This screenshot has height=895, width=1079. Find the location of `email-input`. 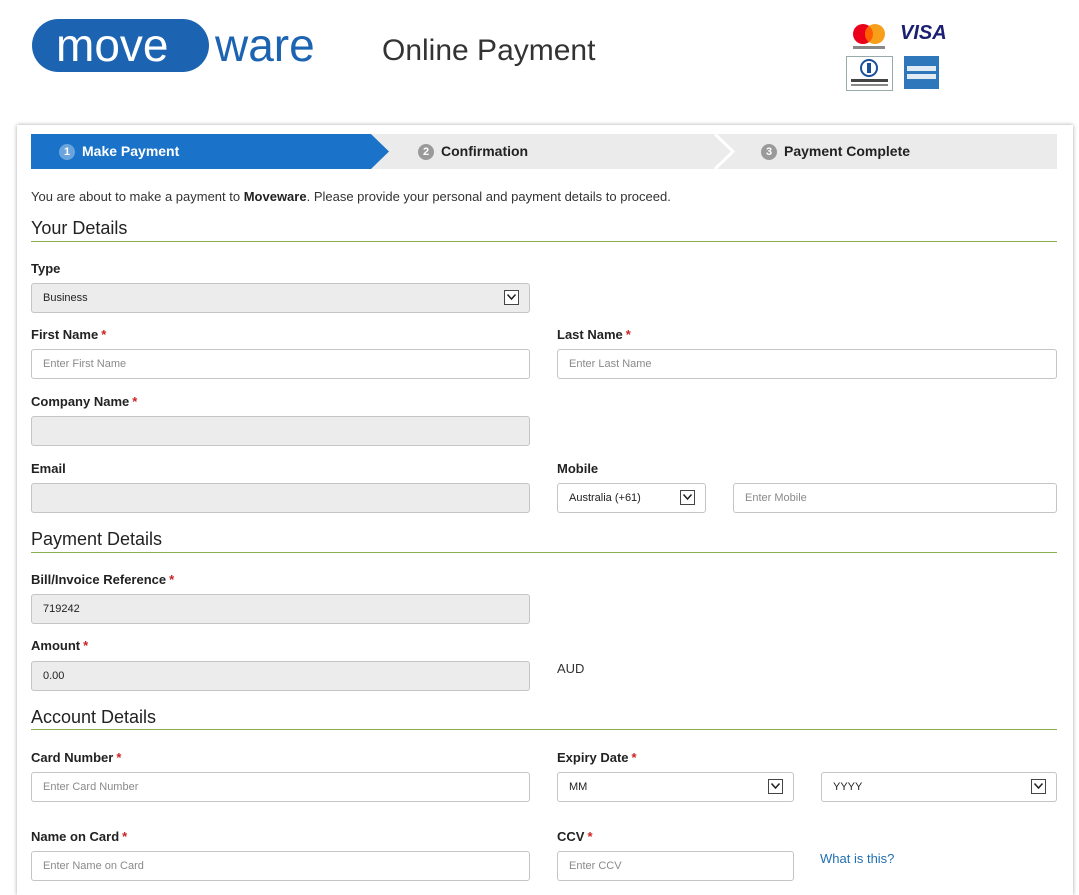

email-input is located at coordinates (280, 498).